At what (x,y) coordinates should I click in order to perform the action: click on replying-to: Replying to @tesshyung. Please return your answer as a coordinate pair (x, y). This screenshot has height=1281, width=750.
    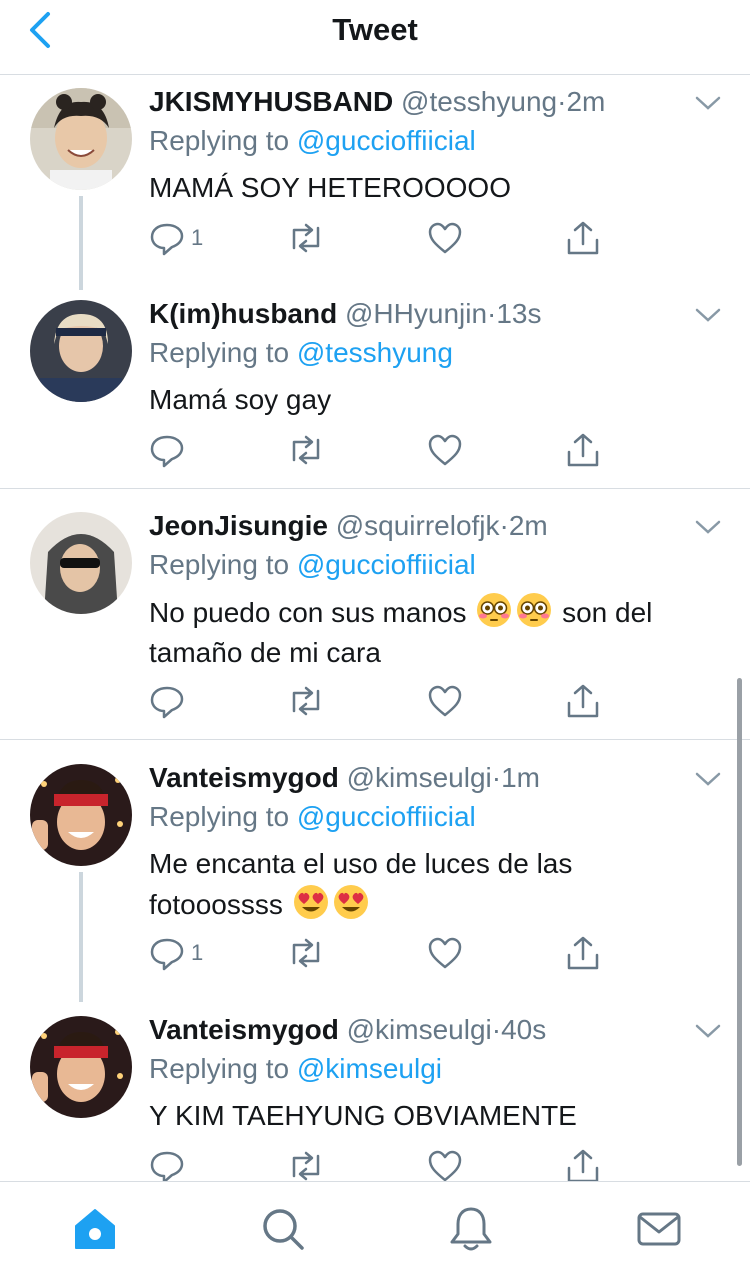
    Looking at the image, I should click on (301, 353).